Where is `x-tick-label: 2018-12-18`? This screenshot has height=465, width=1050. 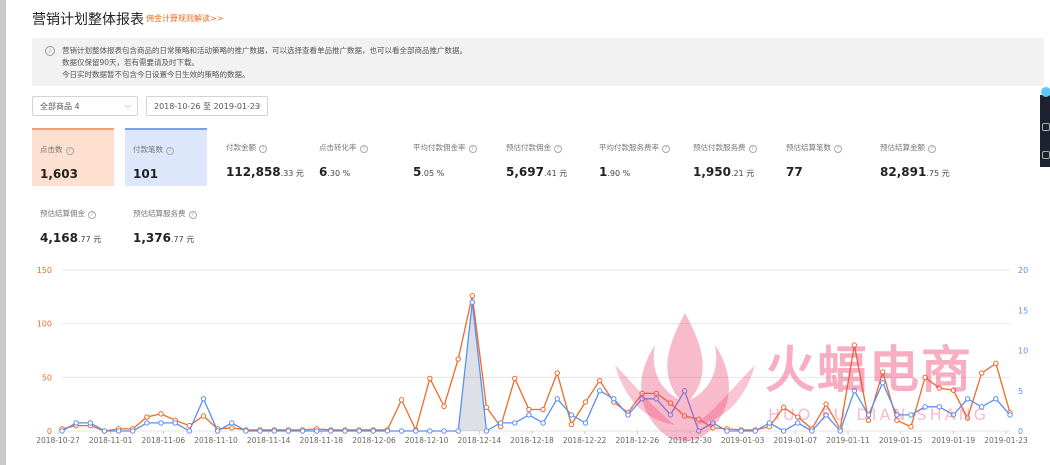
x-tick-label: 2018-12-18 is located at coordinates (532, 440).